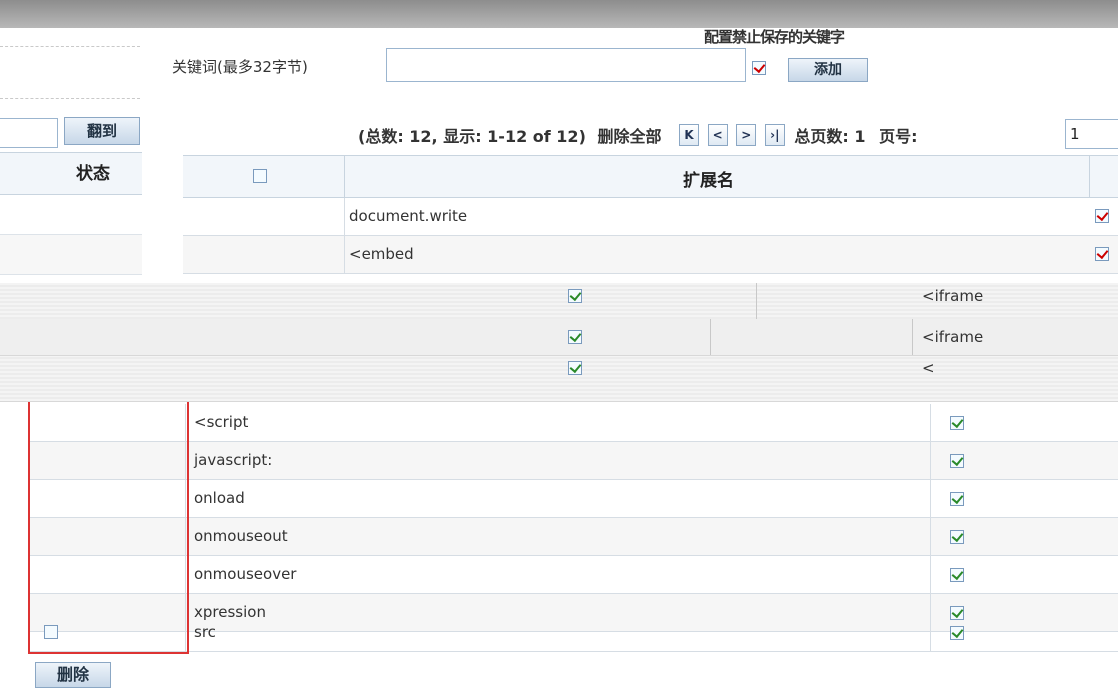  I want to click on extension-name: onmouseover, so click(245, 574).